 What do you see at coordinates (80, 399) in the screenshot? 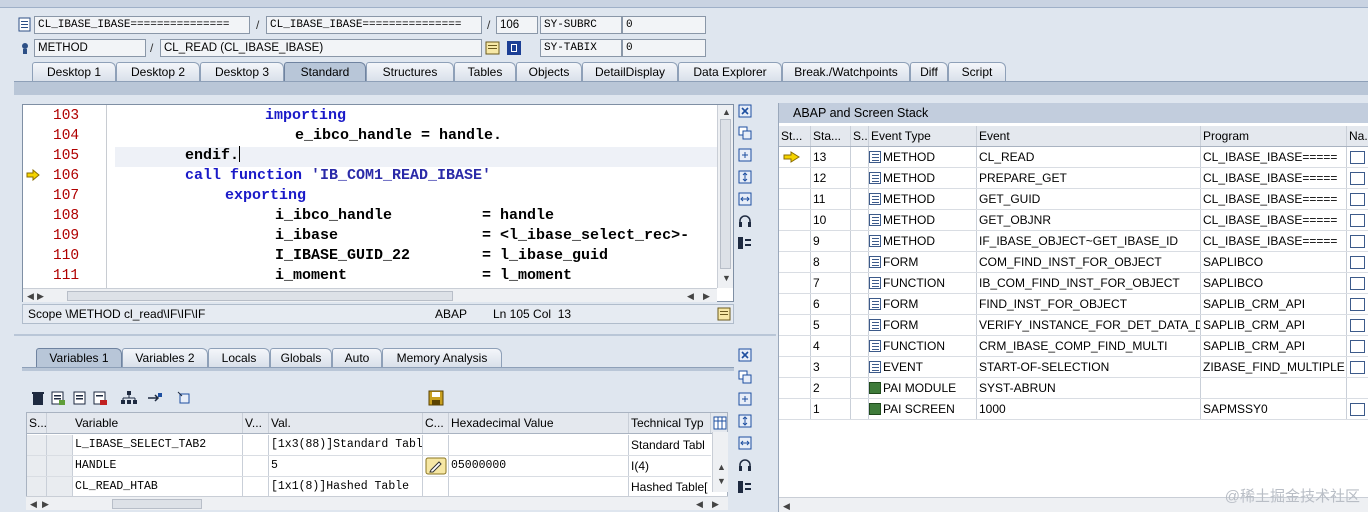
I see `append-variable-icon` at bounding box center [80, 399].